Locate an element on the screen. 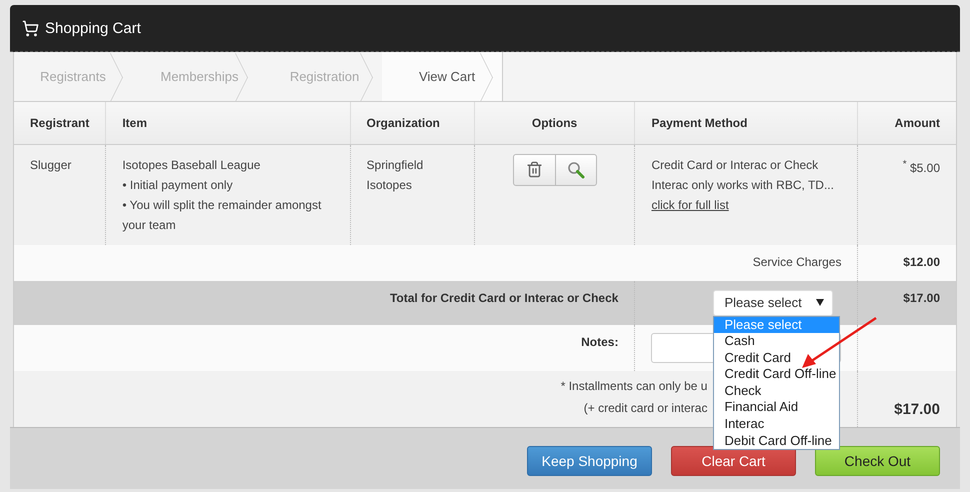  table-cell: Springfield Isotopes is located at coordinates (412, 194).